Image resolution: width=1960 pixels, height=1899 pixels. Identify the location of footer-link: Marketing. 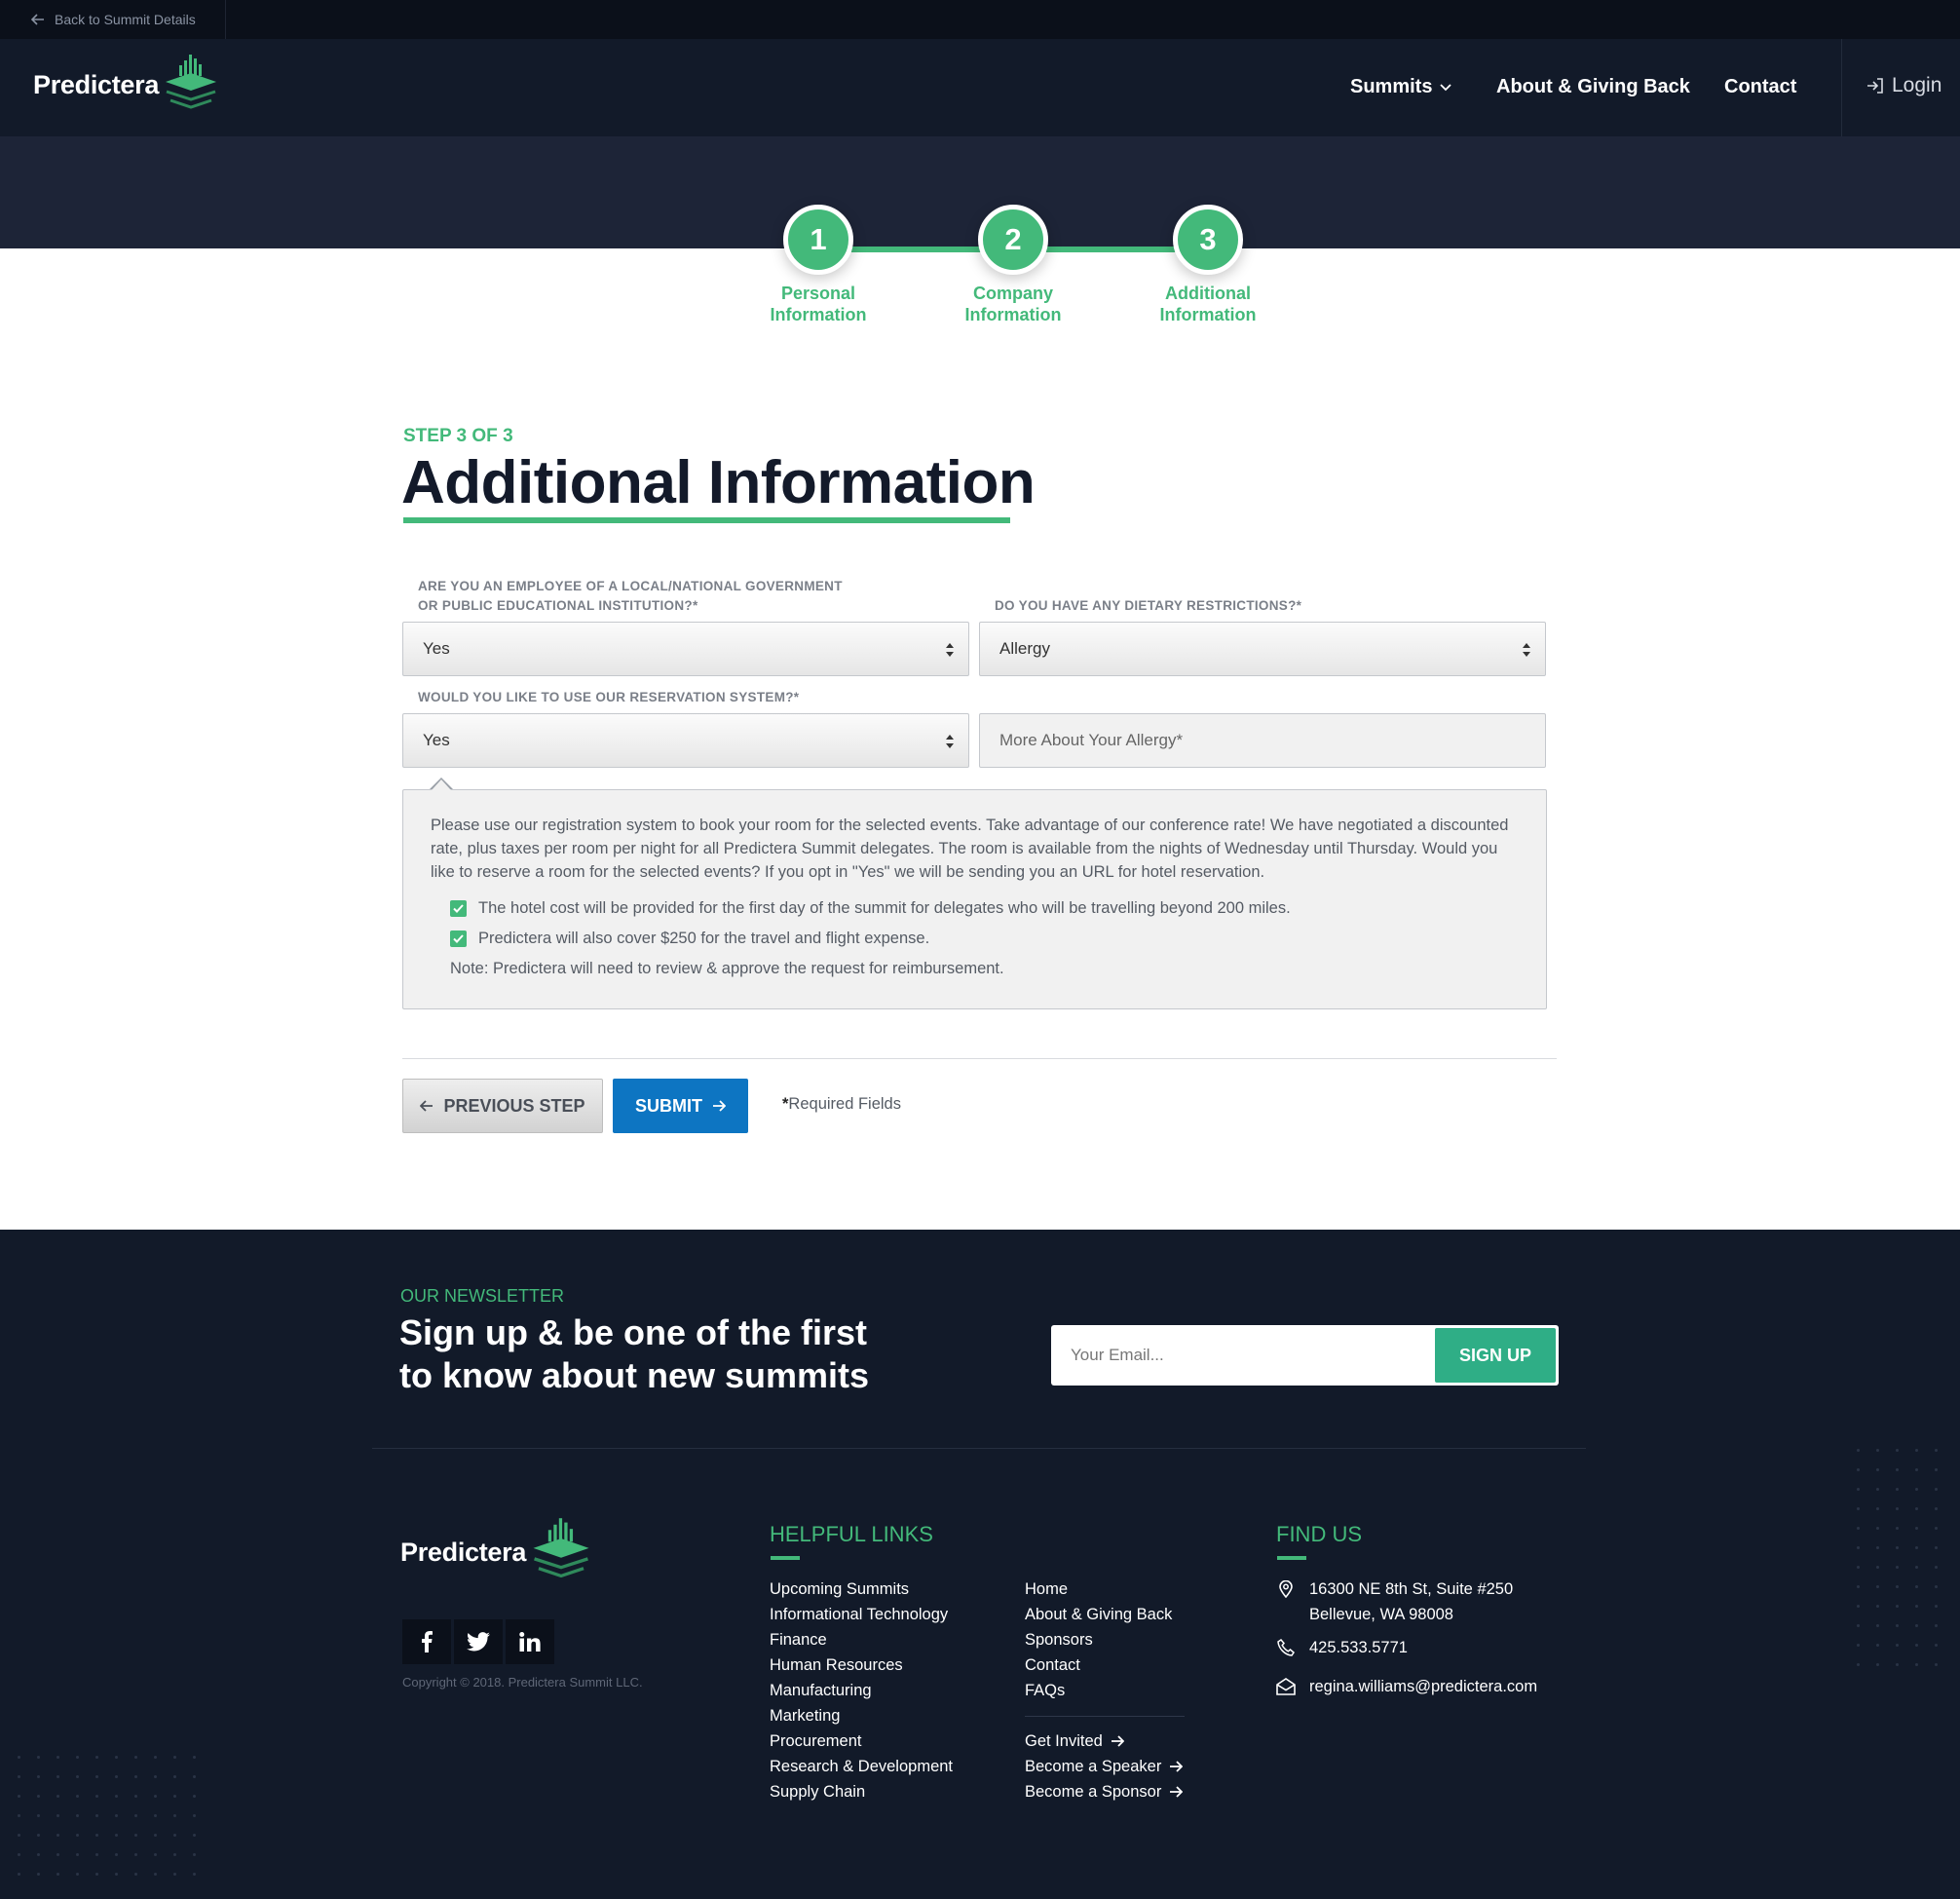
(862, 1715).